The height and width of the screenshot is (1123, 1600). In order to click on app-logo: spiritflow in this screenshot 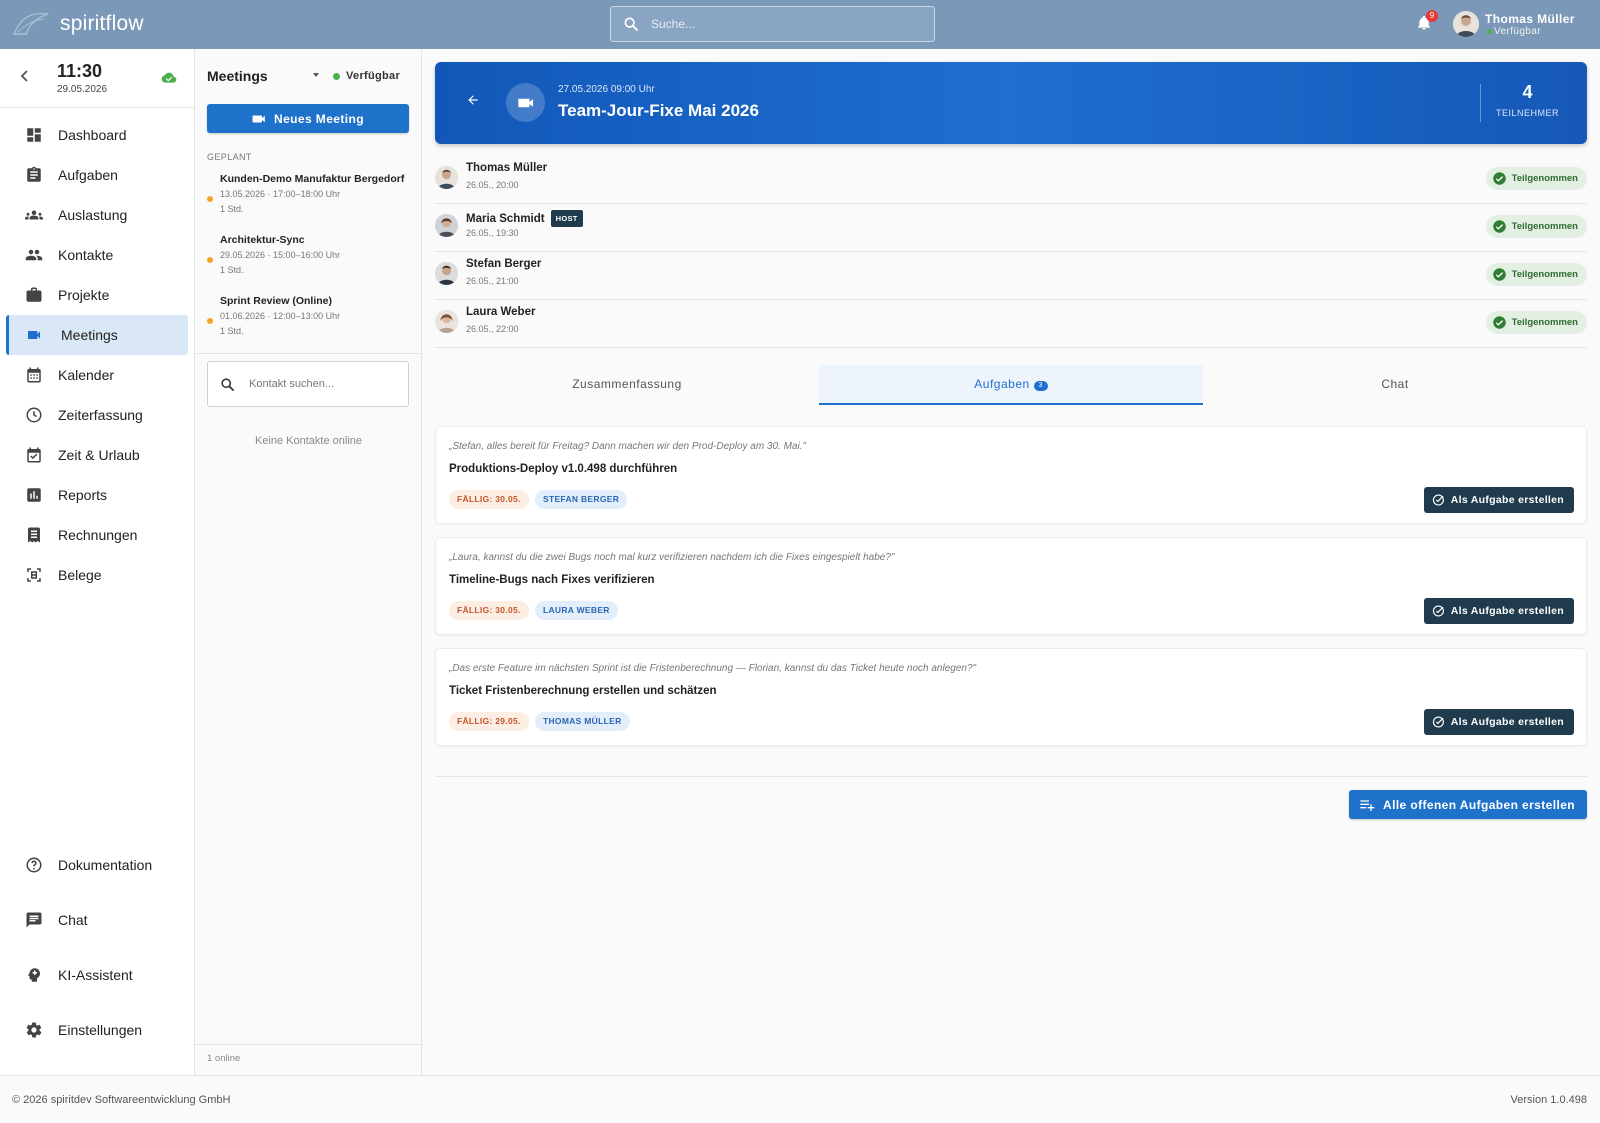, I will do `click(78, 24)`.